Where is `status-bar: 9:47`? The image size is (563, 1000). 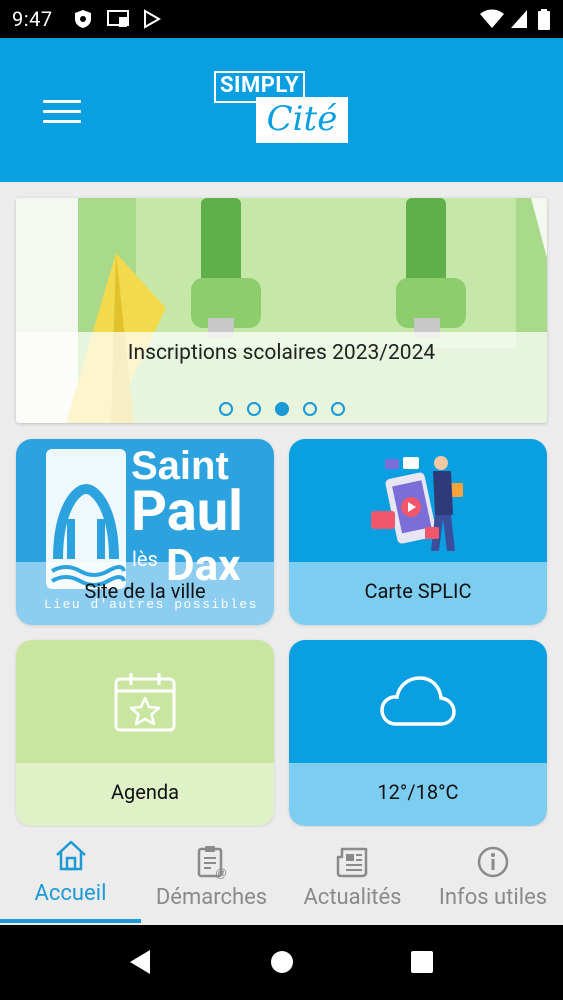
status-bar: 9:47 is located at coordinates (281, 19).